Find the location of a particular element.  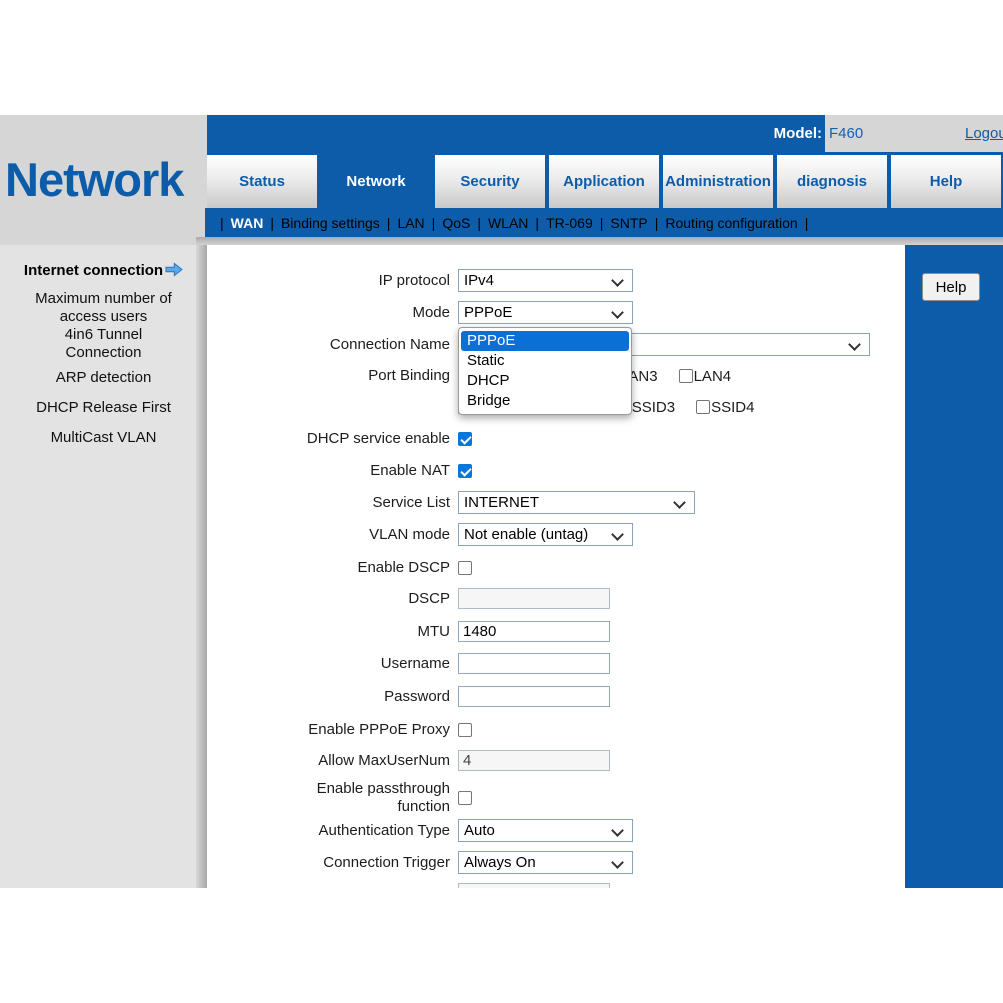

ip-protocol-select: IPv4 is located at coordinates (545, 280).